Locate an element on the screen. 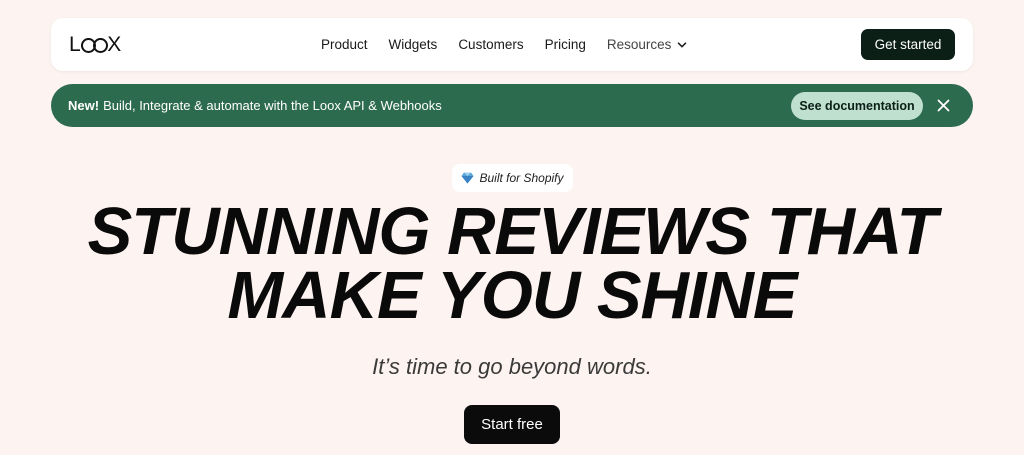 This screenshot has height=455, width=1024. nav-link-resources: Resources is located at coordinates (647, 44).